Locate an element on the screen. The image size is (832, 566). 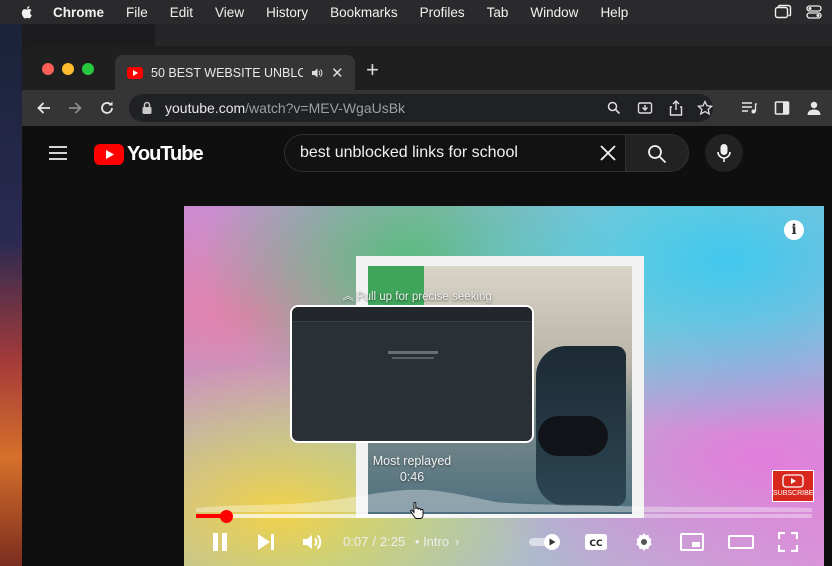
zoom-search-icon is located at coordinates (614, 108).